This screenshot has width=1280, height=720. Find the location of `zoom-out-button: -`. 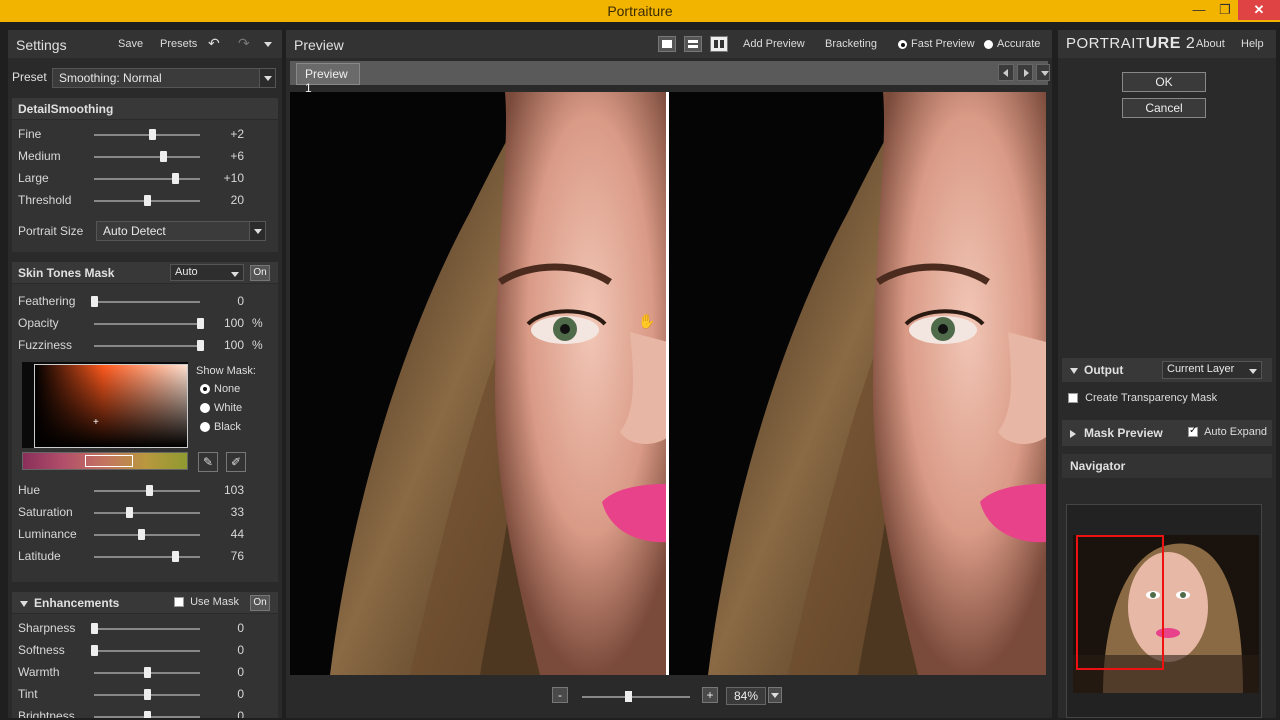

zoom-out-button: - is located at coordinates (560, 695).